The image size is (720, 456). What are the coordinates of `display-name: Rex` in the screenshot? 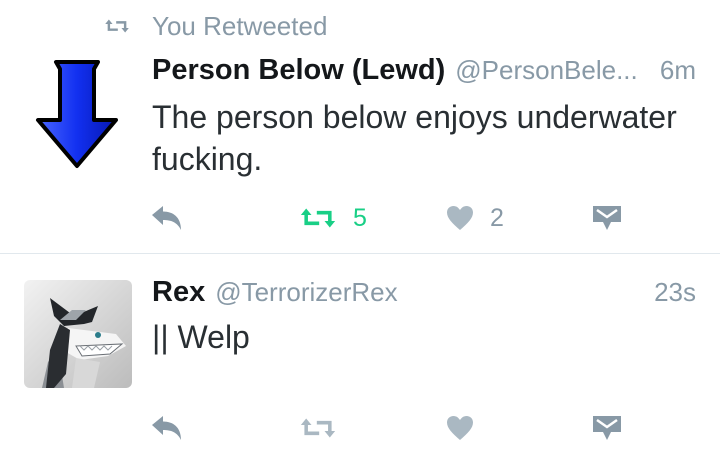 It's located at (178, 292).